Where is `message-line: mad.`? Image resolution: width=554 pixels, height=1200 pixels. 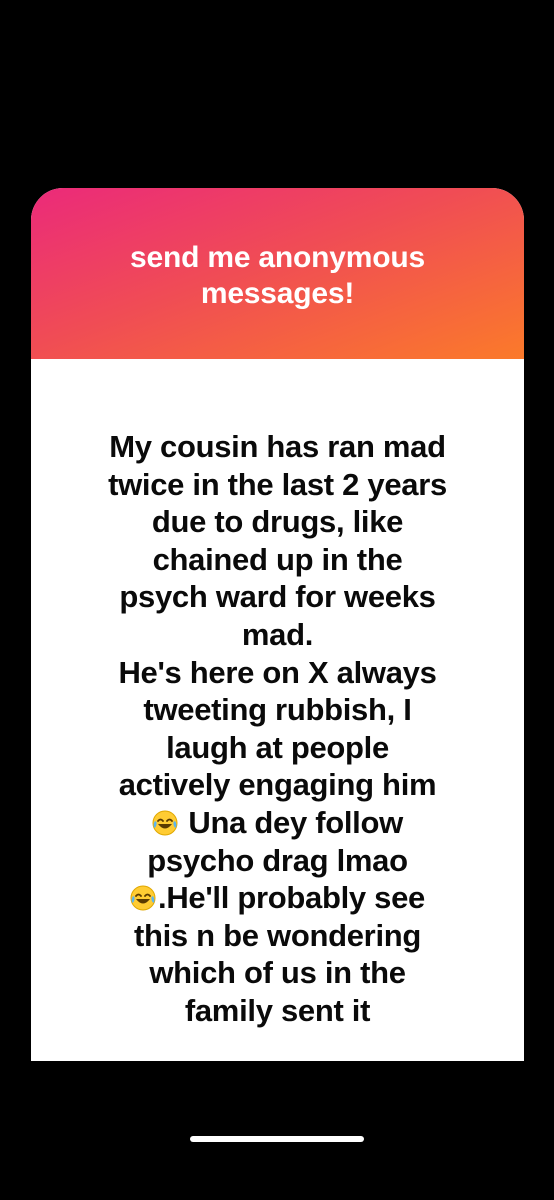
message-line: mad. is located at coordinates (277, 634).